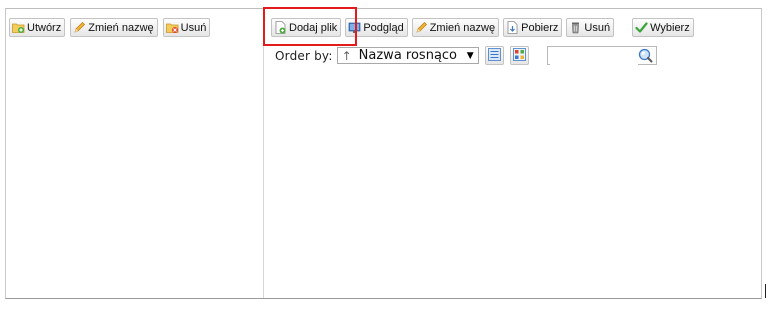  What do you see at coordinates (765, 291) in the screenshot?
I see `resize-edge-marker` at bounding box center [765, 291].